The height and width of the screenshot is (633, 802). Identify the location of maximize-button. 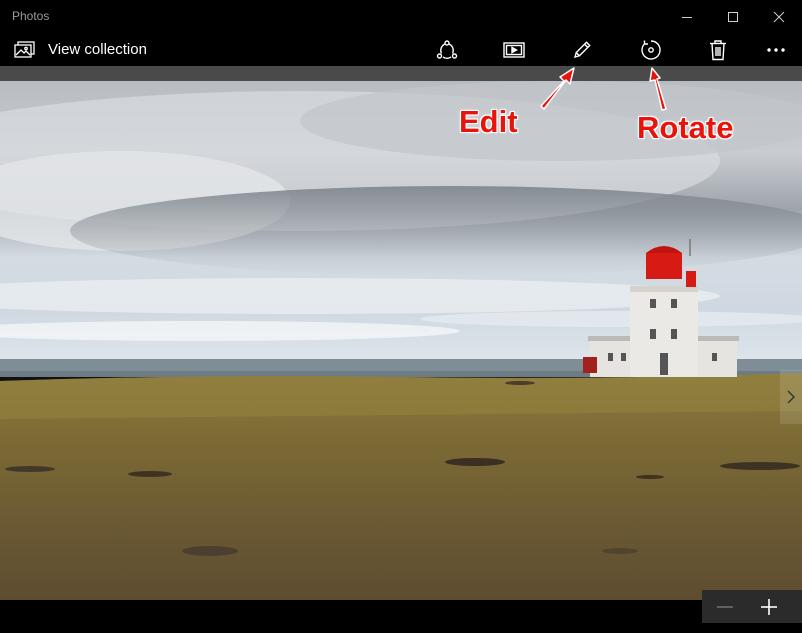
(733, 16).